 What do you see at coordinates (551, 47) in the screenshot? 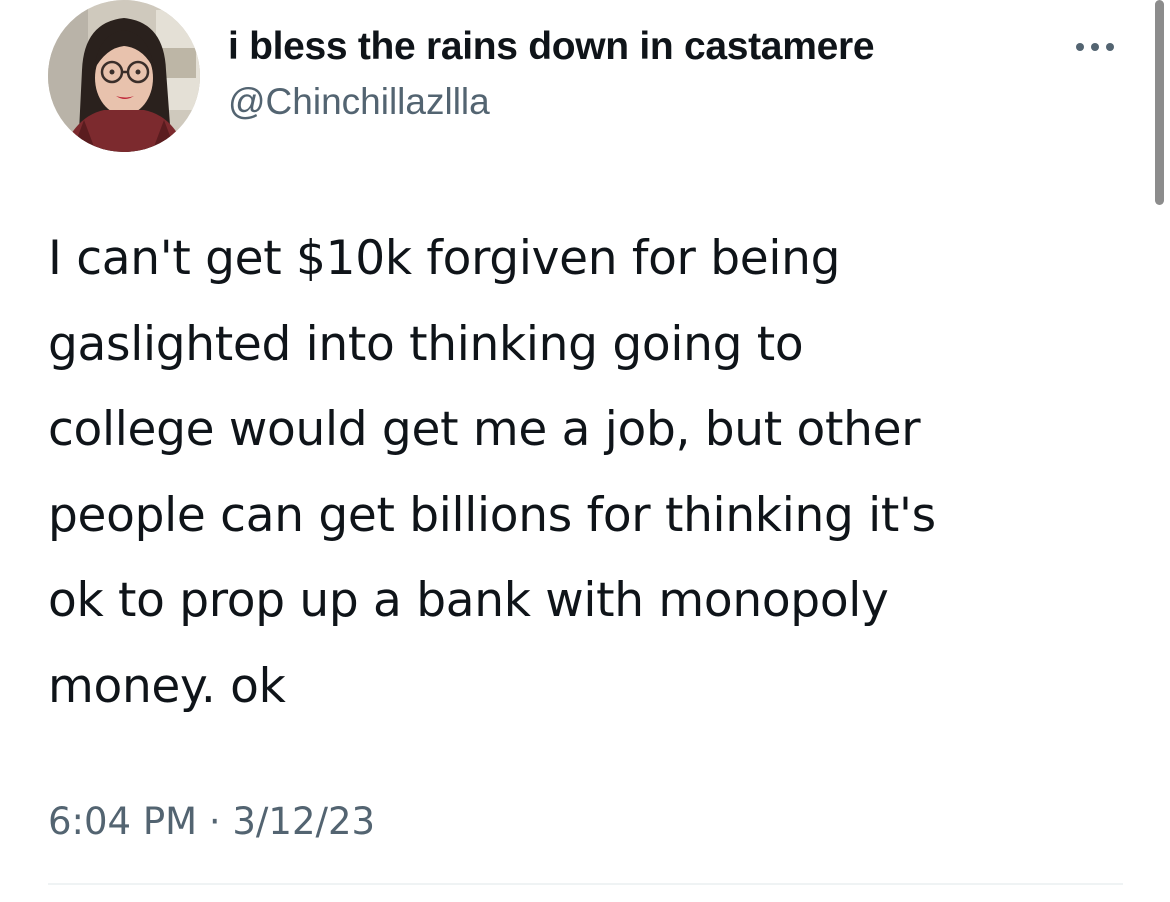
I see `display-name: i bless the rains down in castamere` at bounding box center [551, 47].